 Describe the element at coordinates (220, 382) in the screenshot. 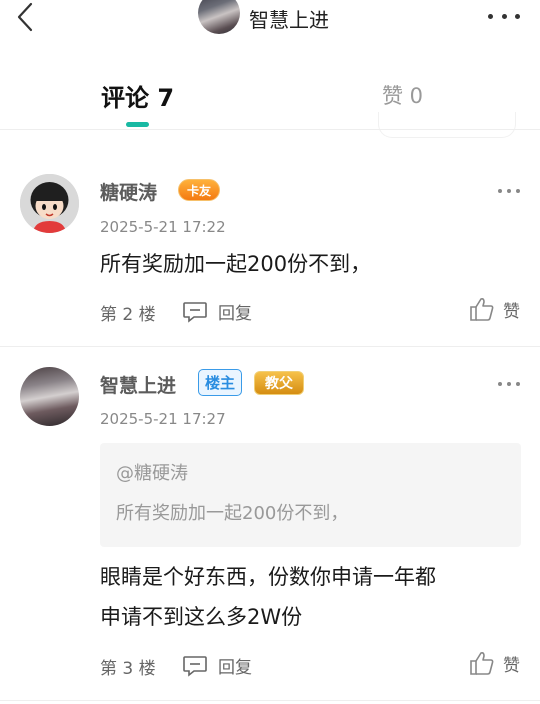

I see `badge-original-poster: 楼主` at that location.